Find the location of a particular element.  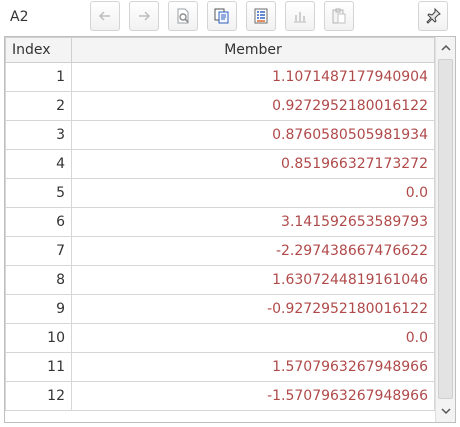

forward-icon is located at coordinates (145, 16).